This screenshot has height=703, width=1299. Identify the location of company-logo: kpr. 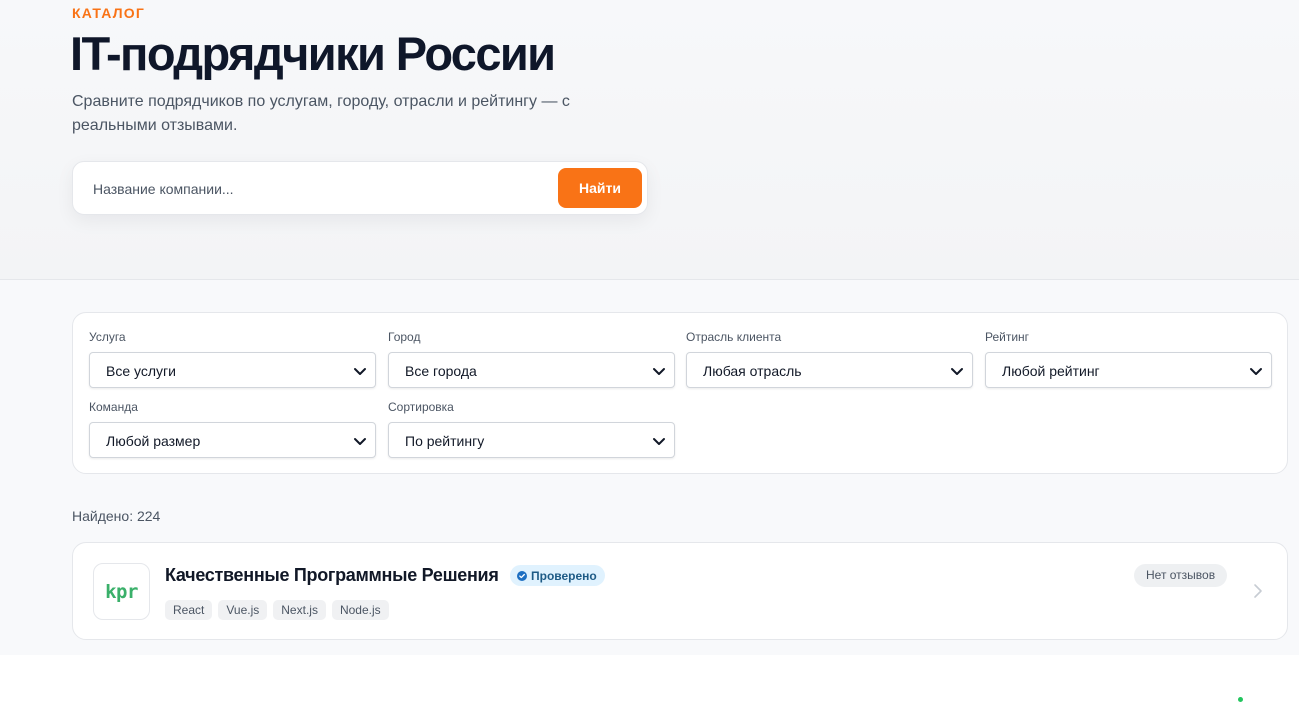
(121, 591).